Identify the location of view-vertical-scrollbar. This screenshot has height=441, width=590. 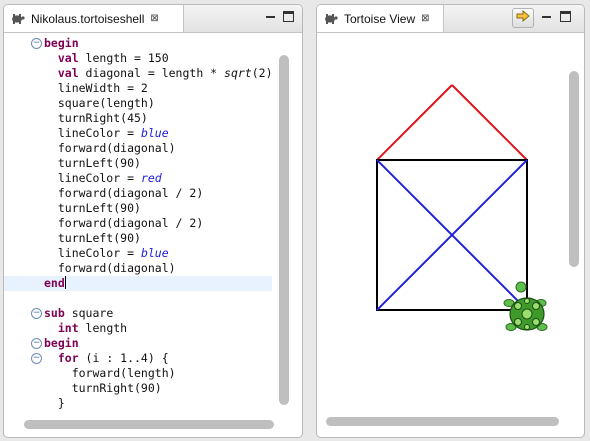
(574, 169).